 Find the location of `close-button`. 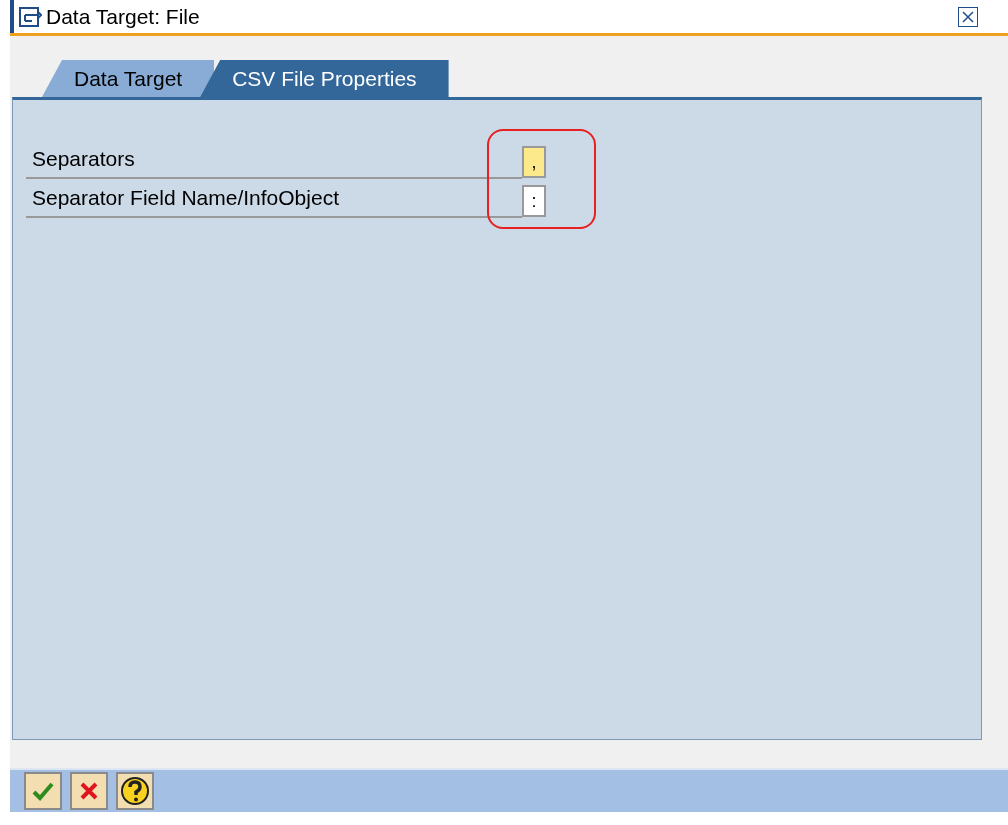

close-button is located at coordinates (968, 16).